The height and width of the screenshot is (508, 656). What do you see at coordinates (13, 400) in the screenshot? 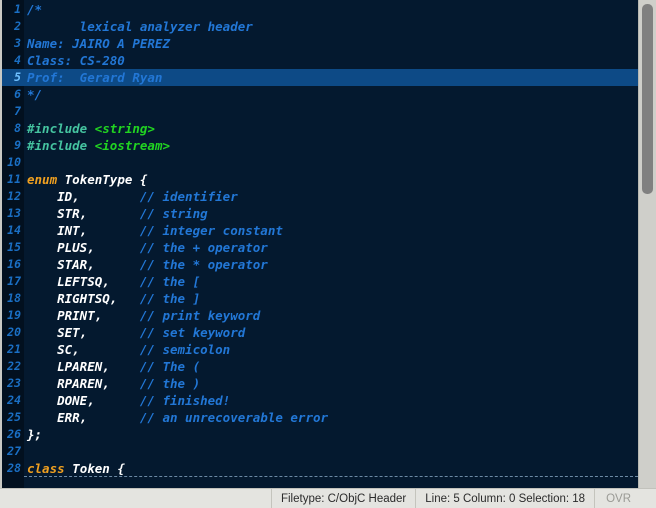
I see `line-number: 24` at bounding box center [13, 400].